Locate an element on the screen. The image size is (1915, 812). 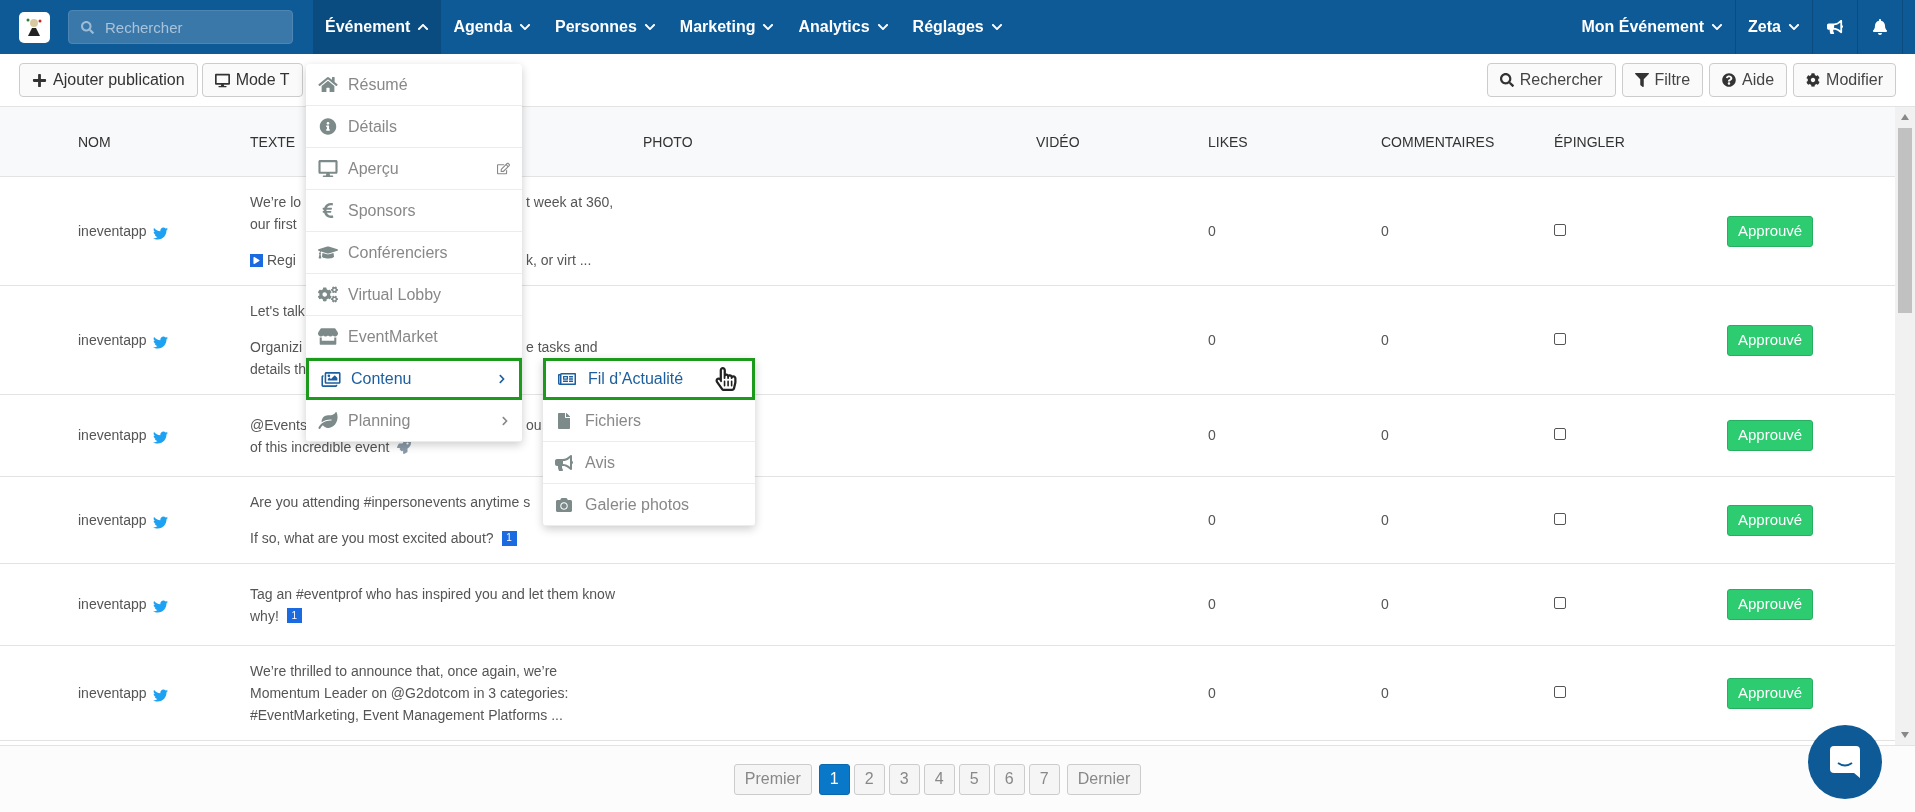
page-button: 7 is located at coordinates (1044, 779).